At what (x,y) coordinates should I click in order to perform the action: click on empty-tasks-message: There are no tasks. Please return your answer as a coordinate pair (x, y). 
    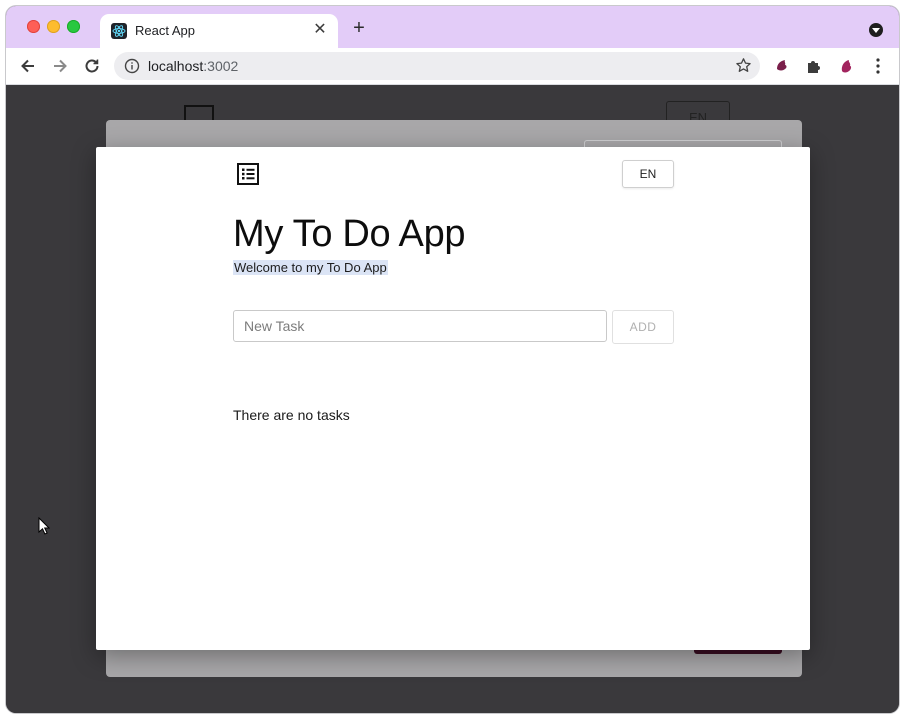
    Looking at the image, I should click on (291, 415).